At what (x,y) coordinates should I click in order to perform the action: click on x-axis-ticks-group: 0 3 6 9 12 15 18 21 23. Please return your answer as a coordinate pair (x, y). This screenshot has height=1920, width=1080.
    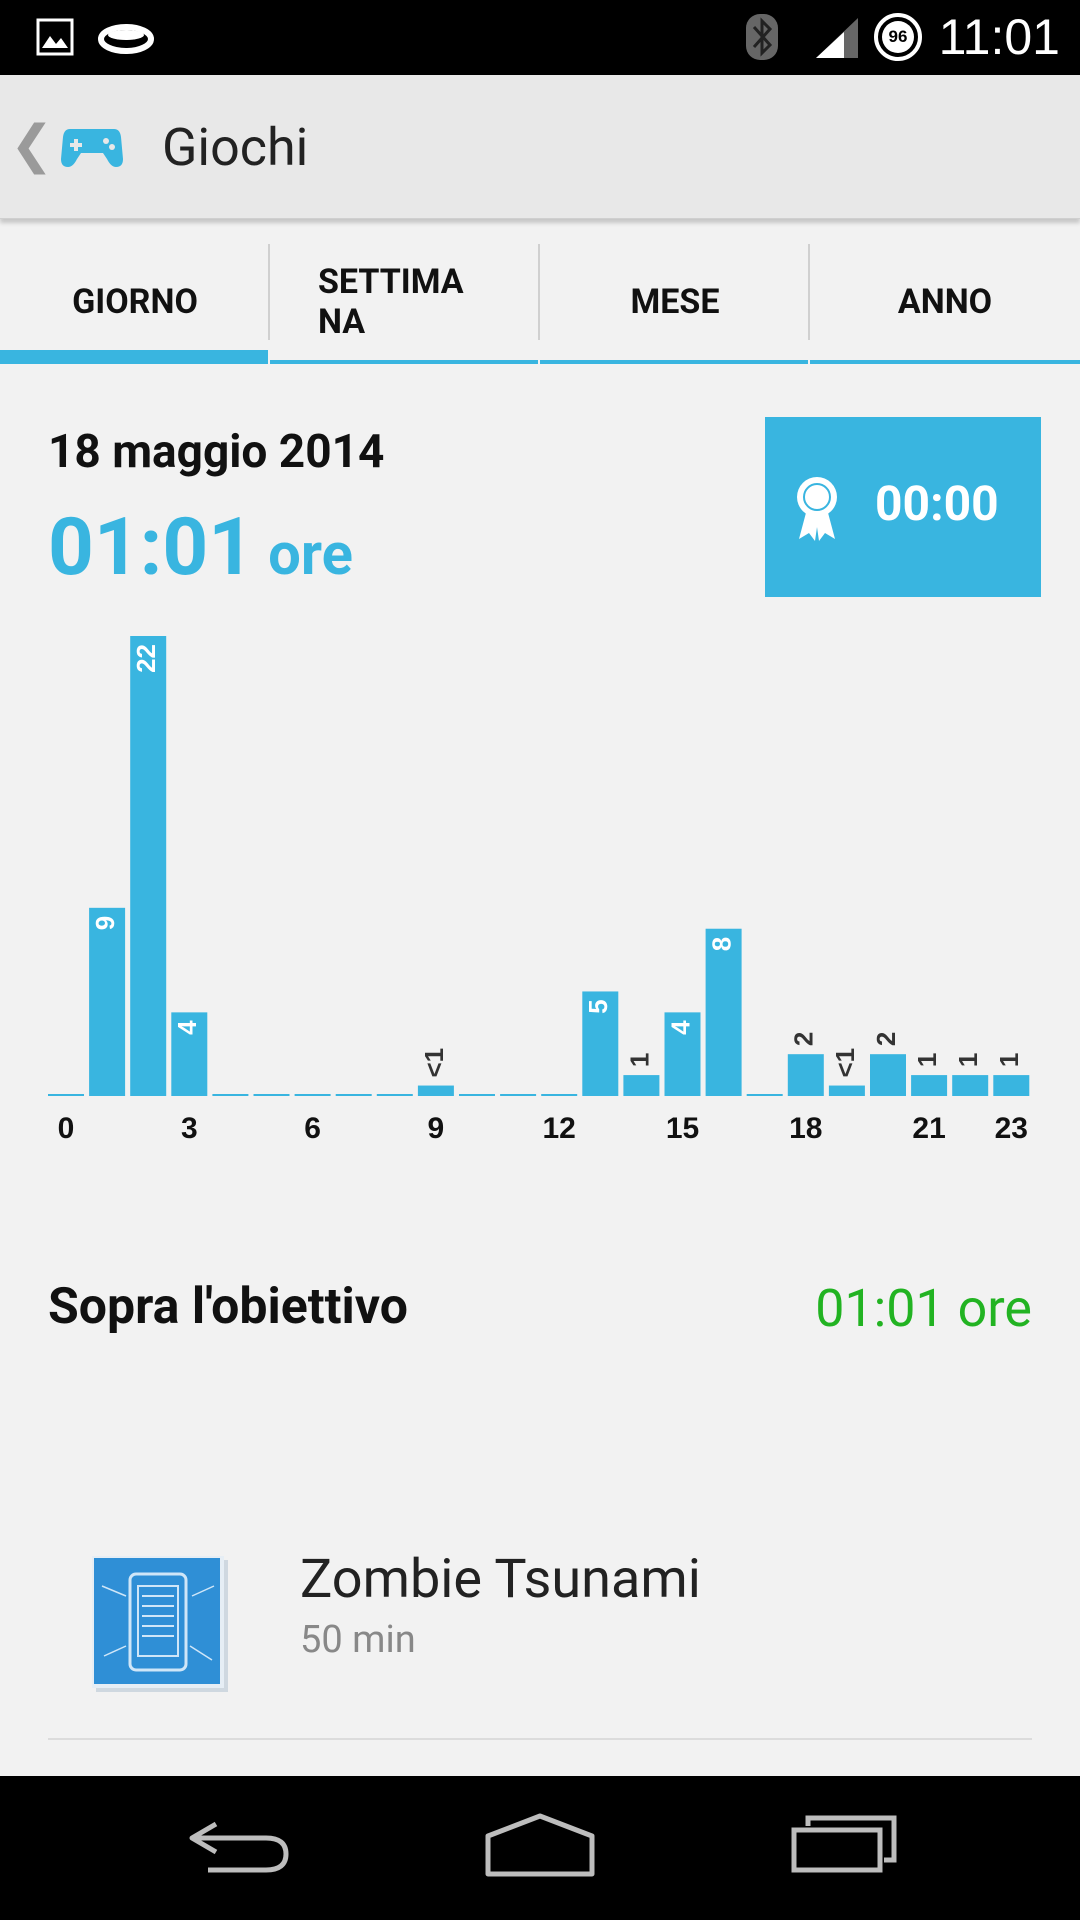
    Looking at the image, I should click on (543, 1126).